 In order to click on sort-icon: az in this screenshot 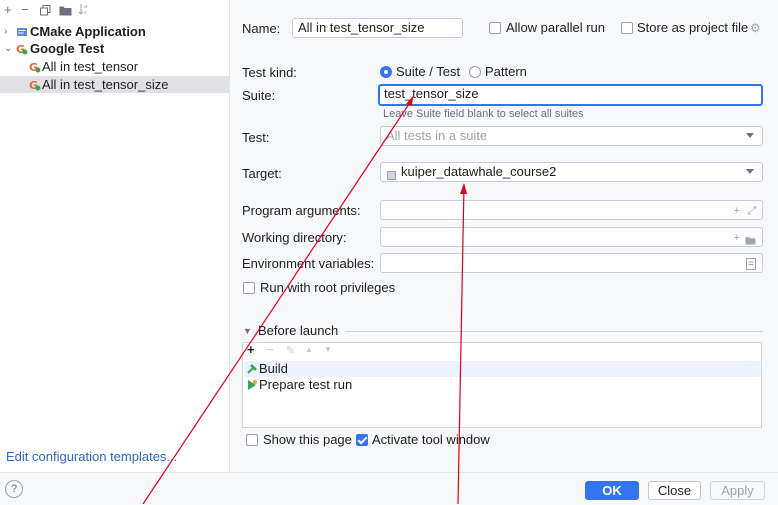, I will do `click(83, 10)`.